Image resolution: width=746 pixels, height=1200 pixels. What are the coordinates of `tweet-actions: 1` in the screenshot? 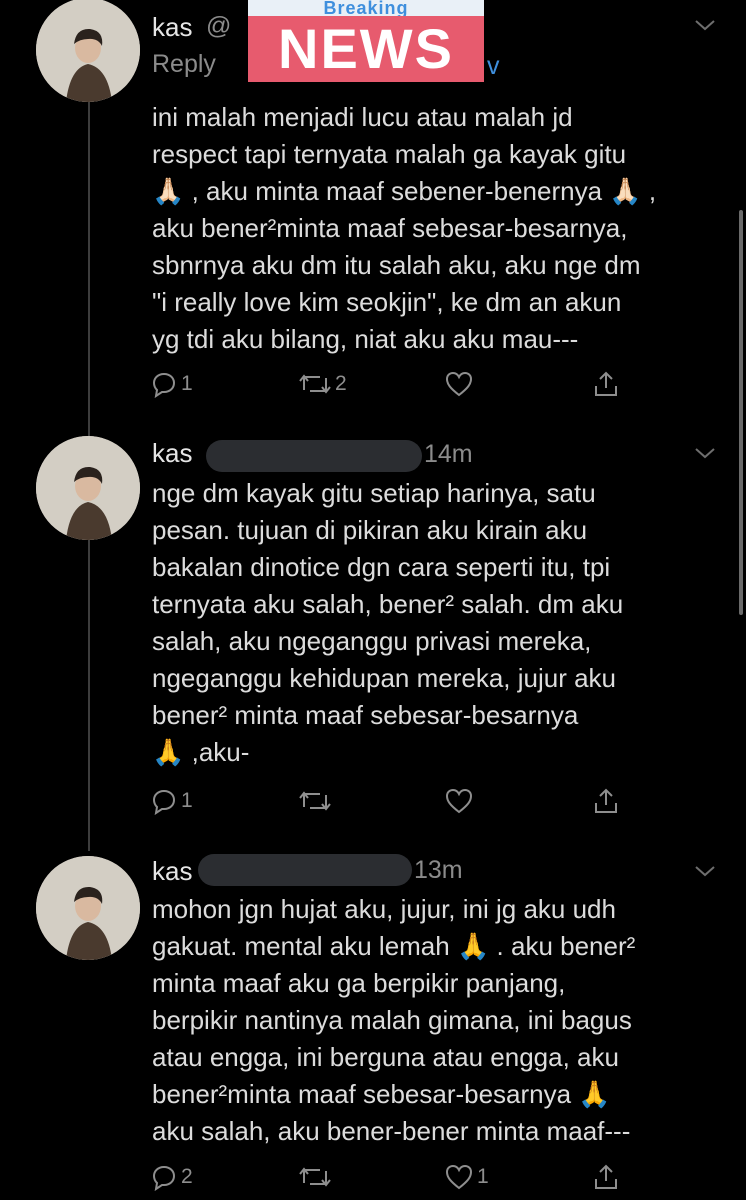 It's located at (390, 801).